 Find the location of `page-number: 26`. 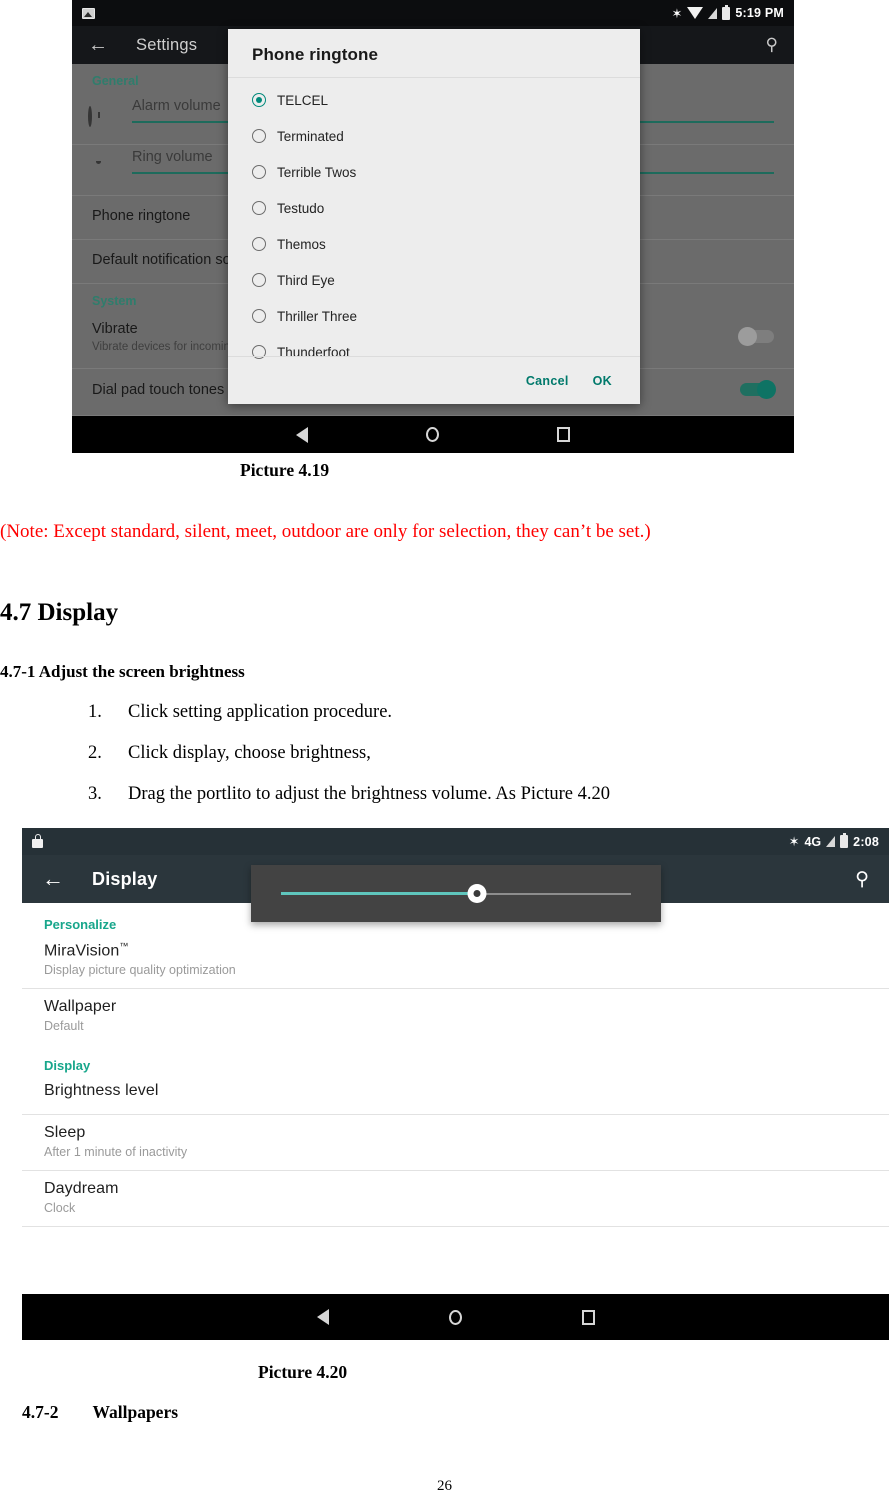

page-number: 26 is located at coordinates (444, 1486).